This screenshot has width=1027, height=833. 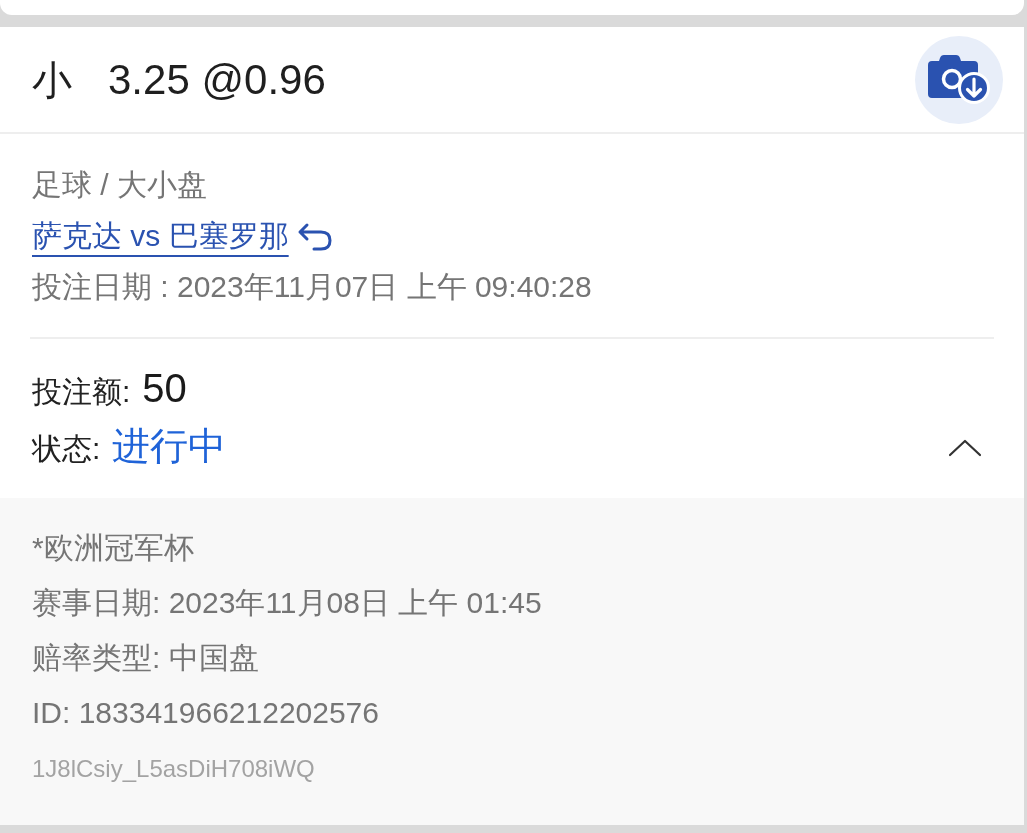 I want to click on stake-label: 投注额:, so click(x=81, y=392).